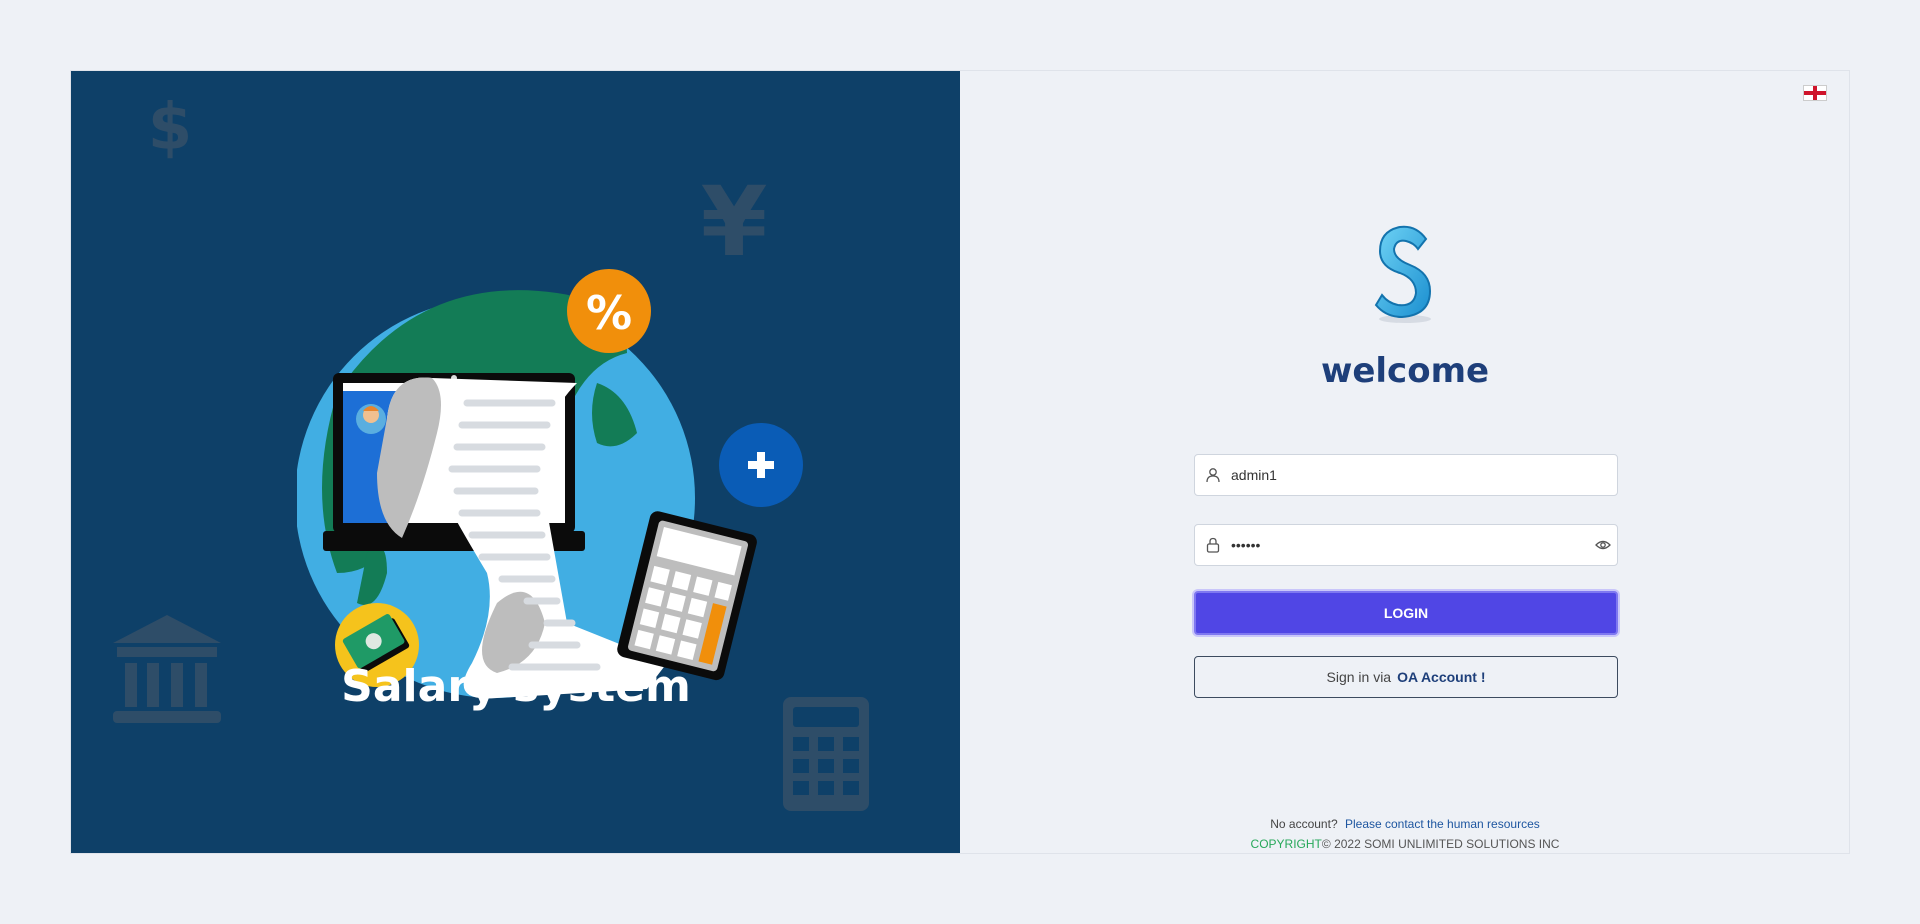 The image size is (1920, 924). I want to click on username-field, so click(1406, 475).